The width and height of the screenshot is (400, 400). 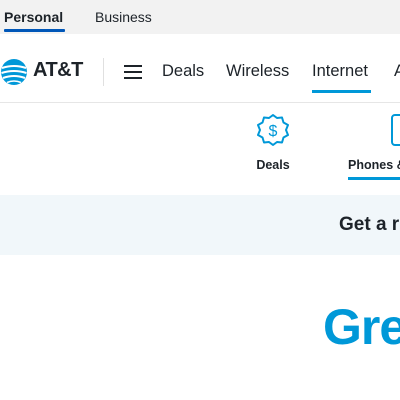 I want to click on promo-text: Get a r, so click(x=369, y=225).